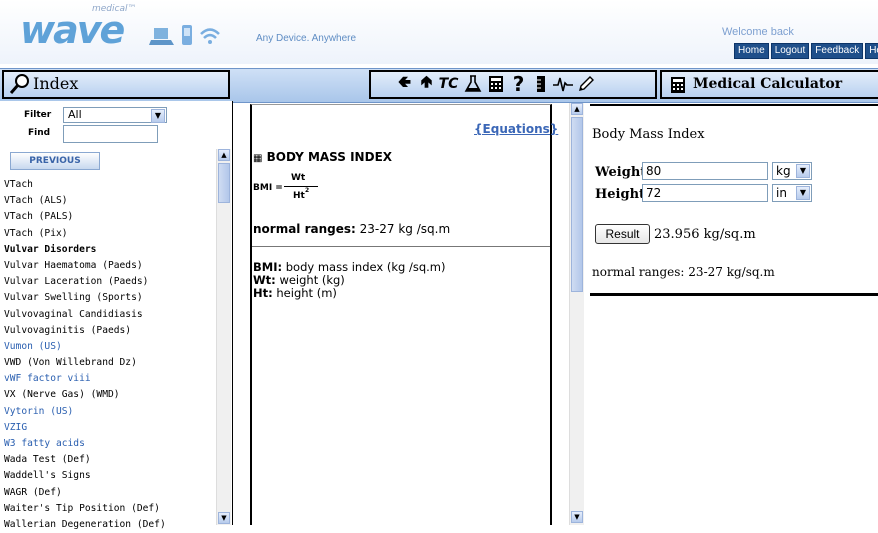  What do you see at coordinates (55, 161) in the screenshot?
I see `previous-button: PREVIOUS` at bounding box center [55, 161].